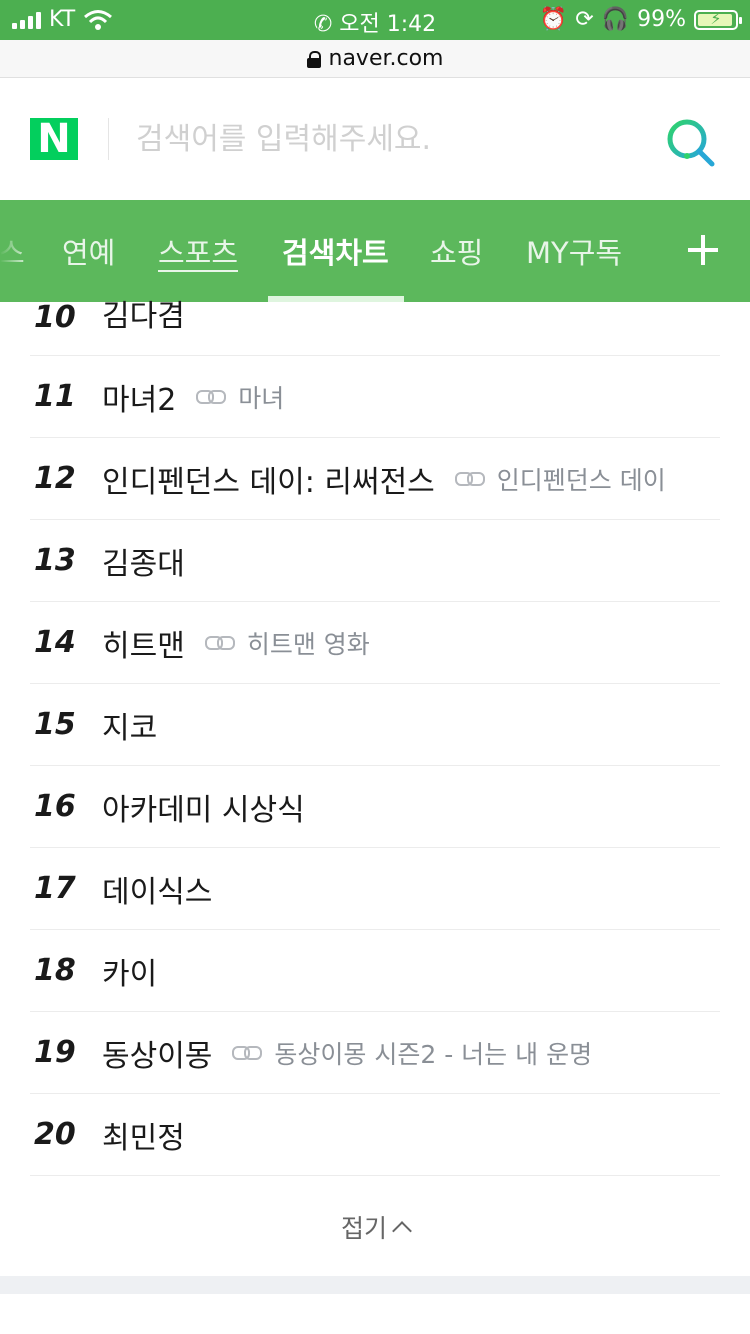 The height and width of the screenshot is (1334, 750). Describe the element at coordinates (615, 19) in the screenshot. I see `headphones-icon: 🎧` at that location.